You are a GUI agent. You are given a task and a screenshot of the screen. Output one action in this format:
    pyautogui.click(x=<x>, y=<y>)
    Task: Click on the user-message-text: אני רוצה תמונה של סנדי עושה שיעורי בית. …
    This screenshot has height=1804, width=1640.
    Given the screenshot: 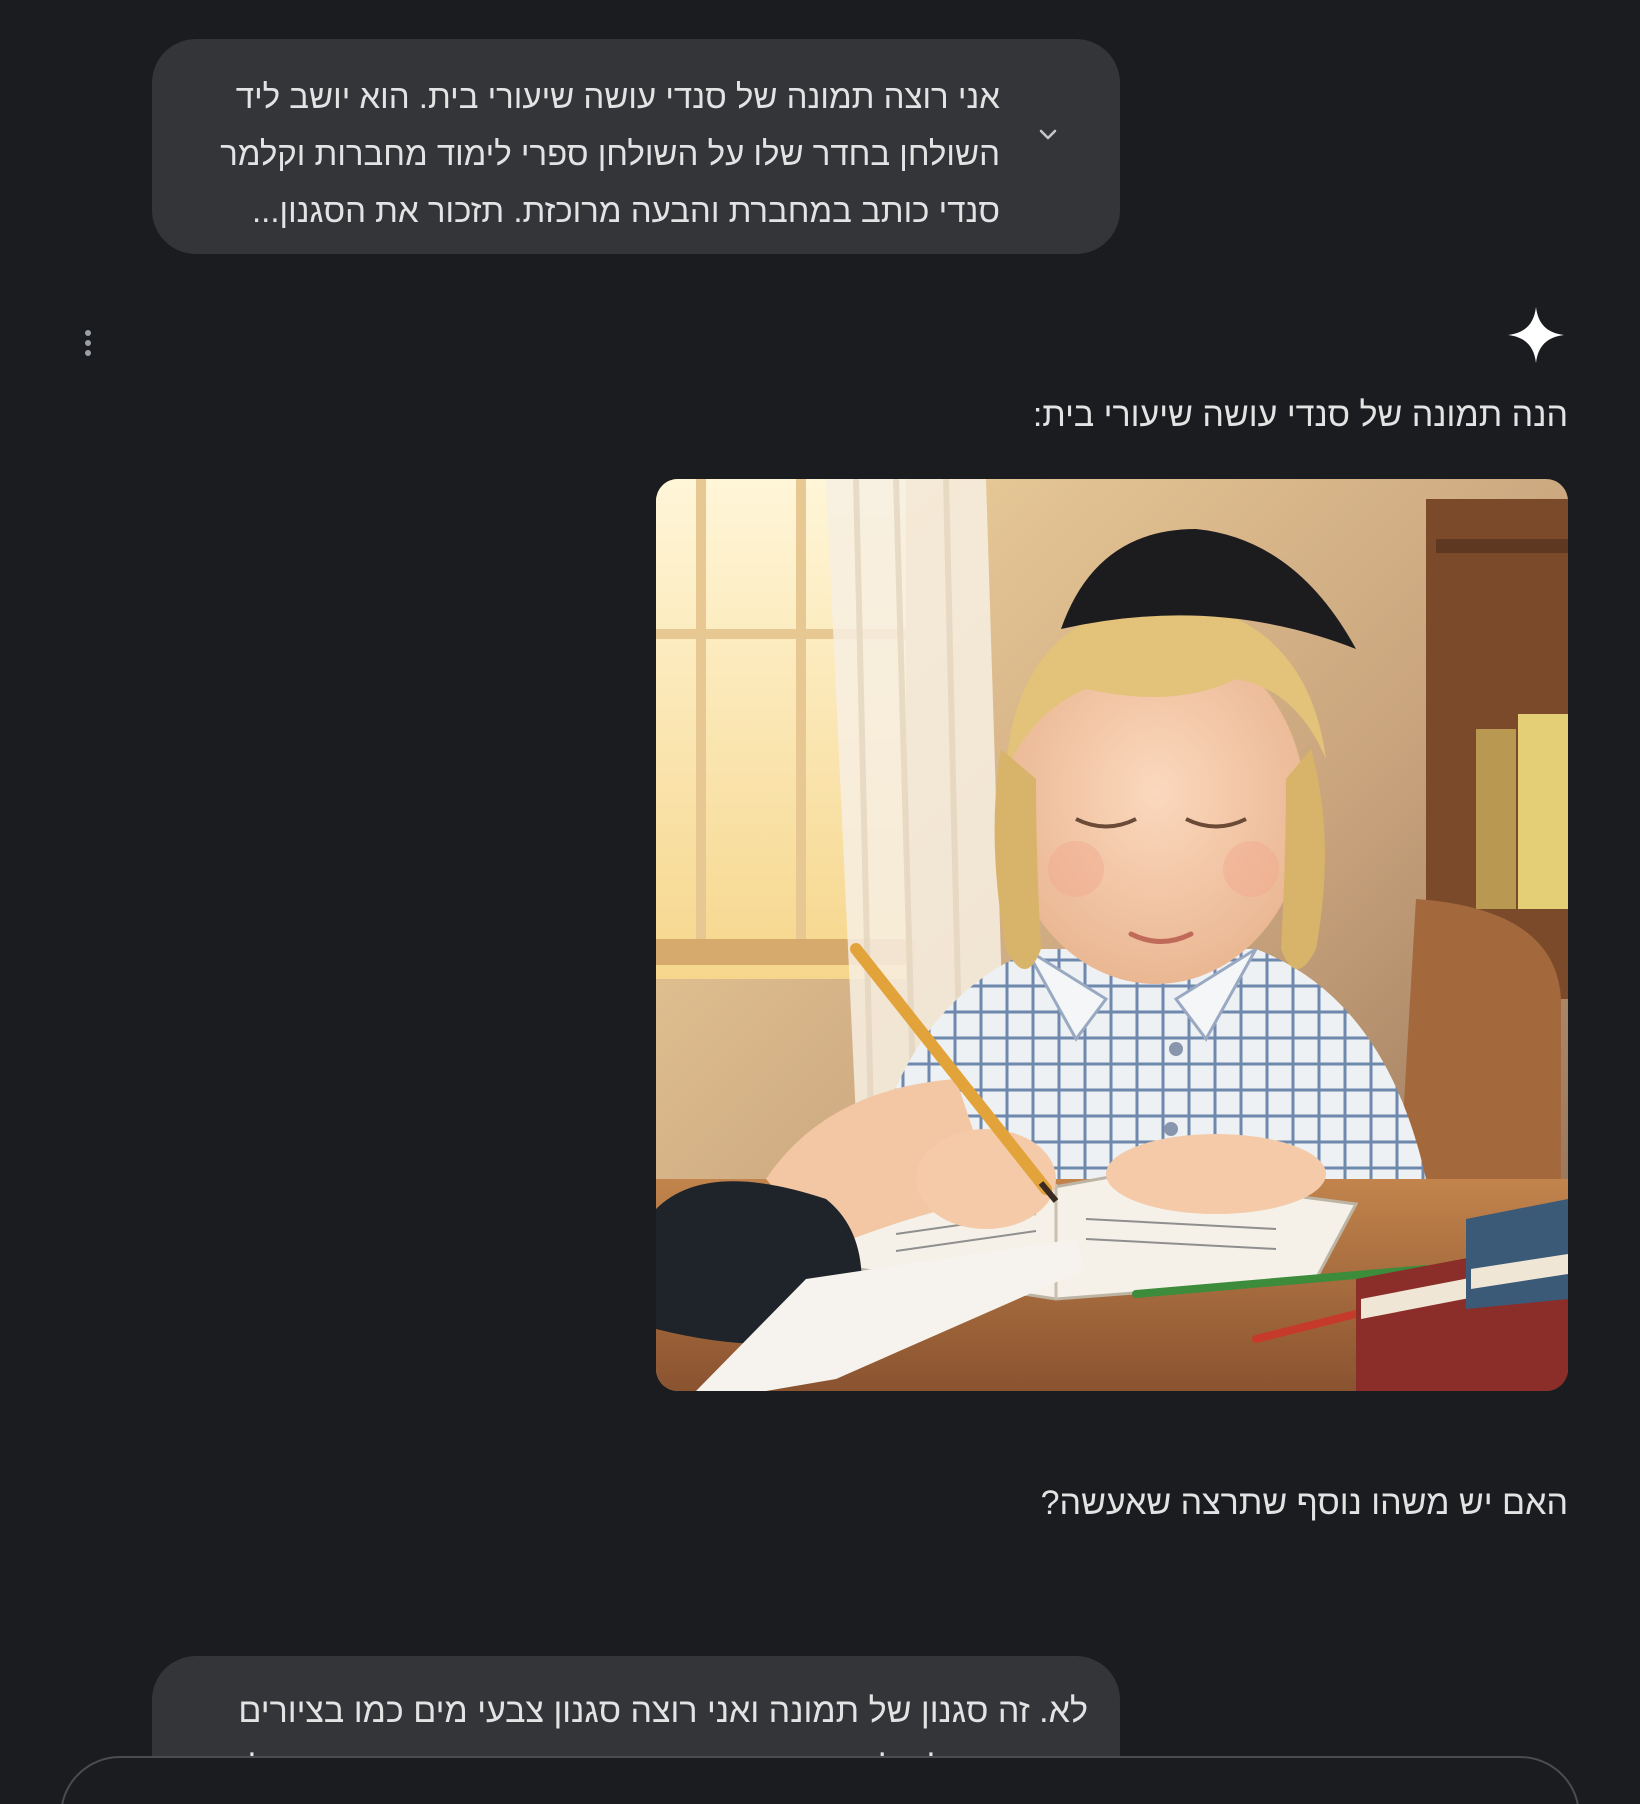 What is the action you would take?
    pyautogui.click(x=610, y=153)
    